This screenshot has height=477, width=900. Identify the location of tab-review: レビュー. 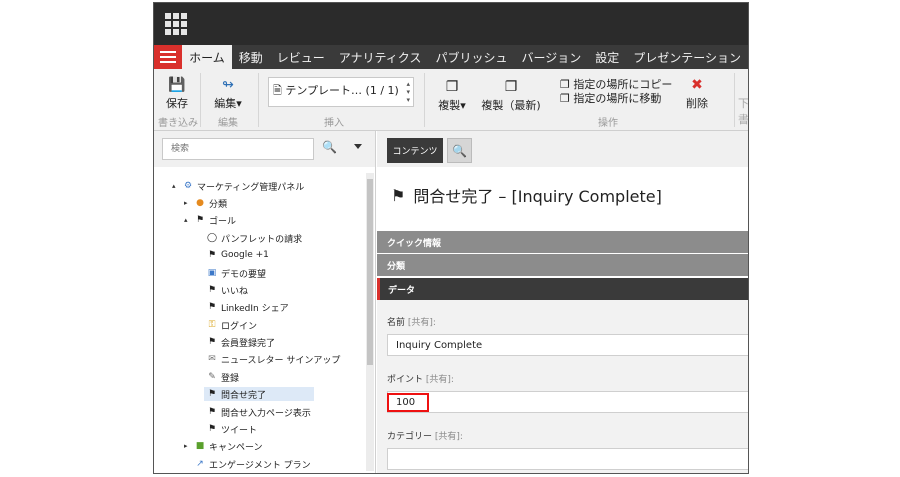
(301, 57).